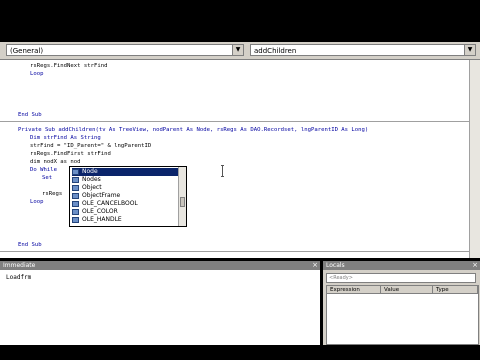 The image size is (480, 360). Describe the element at coordinates (69, 66) in the screenshot. I see `code-line: rsRegs.FindNext strFind` at that location.